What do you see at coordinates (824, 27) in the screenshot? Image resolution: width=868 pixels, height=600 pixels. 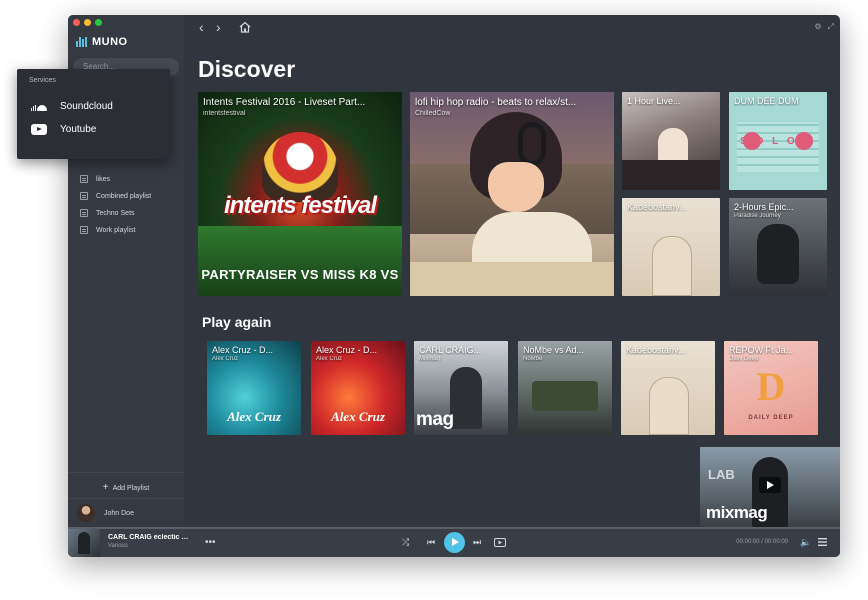 I see `window-icons: ⚙ ⤢` at bounding box center [824, 27].